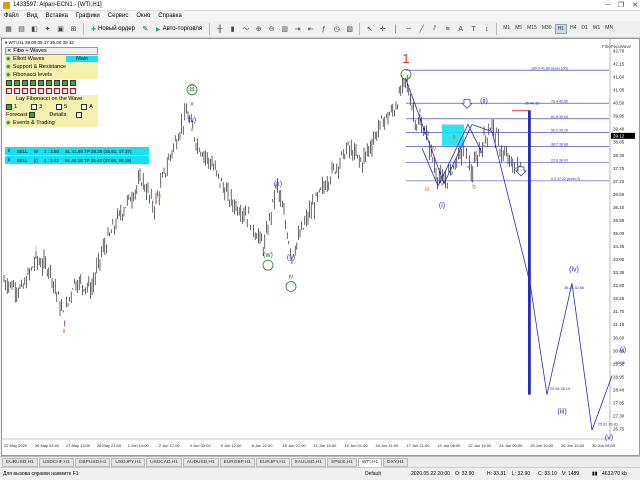 The image size is (640, 480). I want to click on tile-windows-icon: ▥, so click(284, 29).